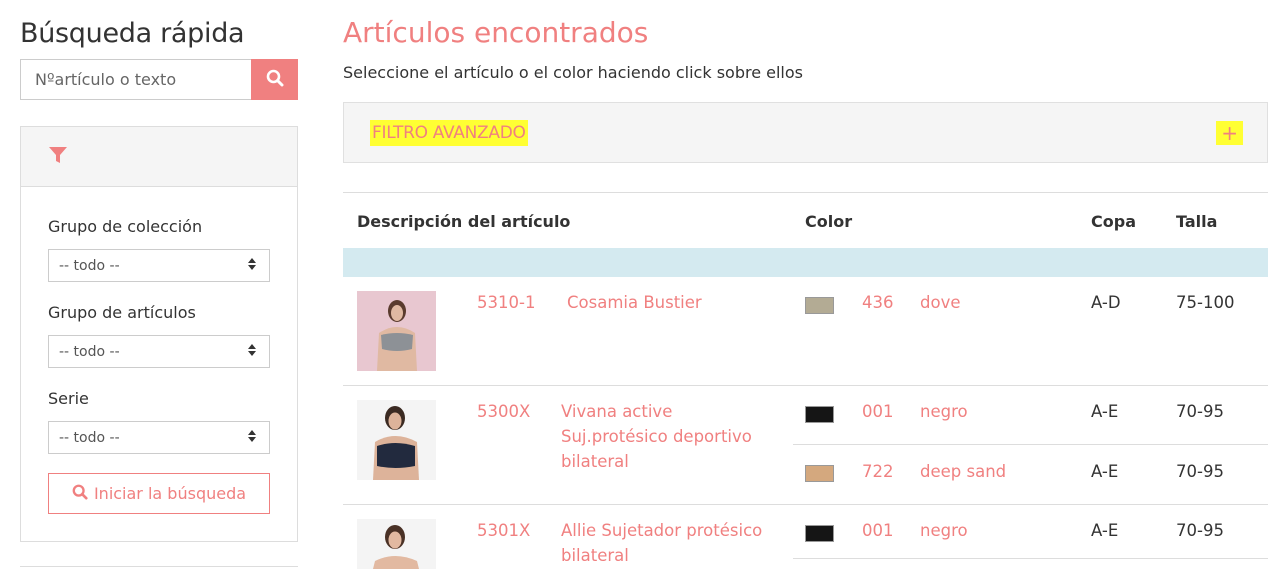 This screenshot has width=1280, height=569. Describe the element at coordinates (159, 351) in the screenshot. I see `article-group-select: -- todo --` at that location.